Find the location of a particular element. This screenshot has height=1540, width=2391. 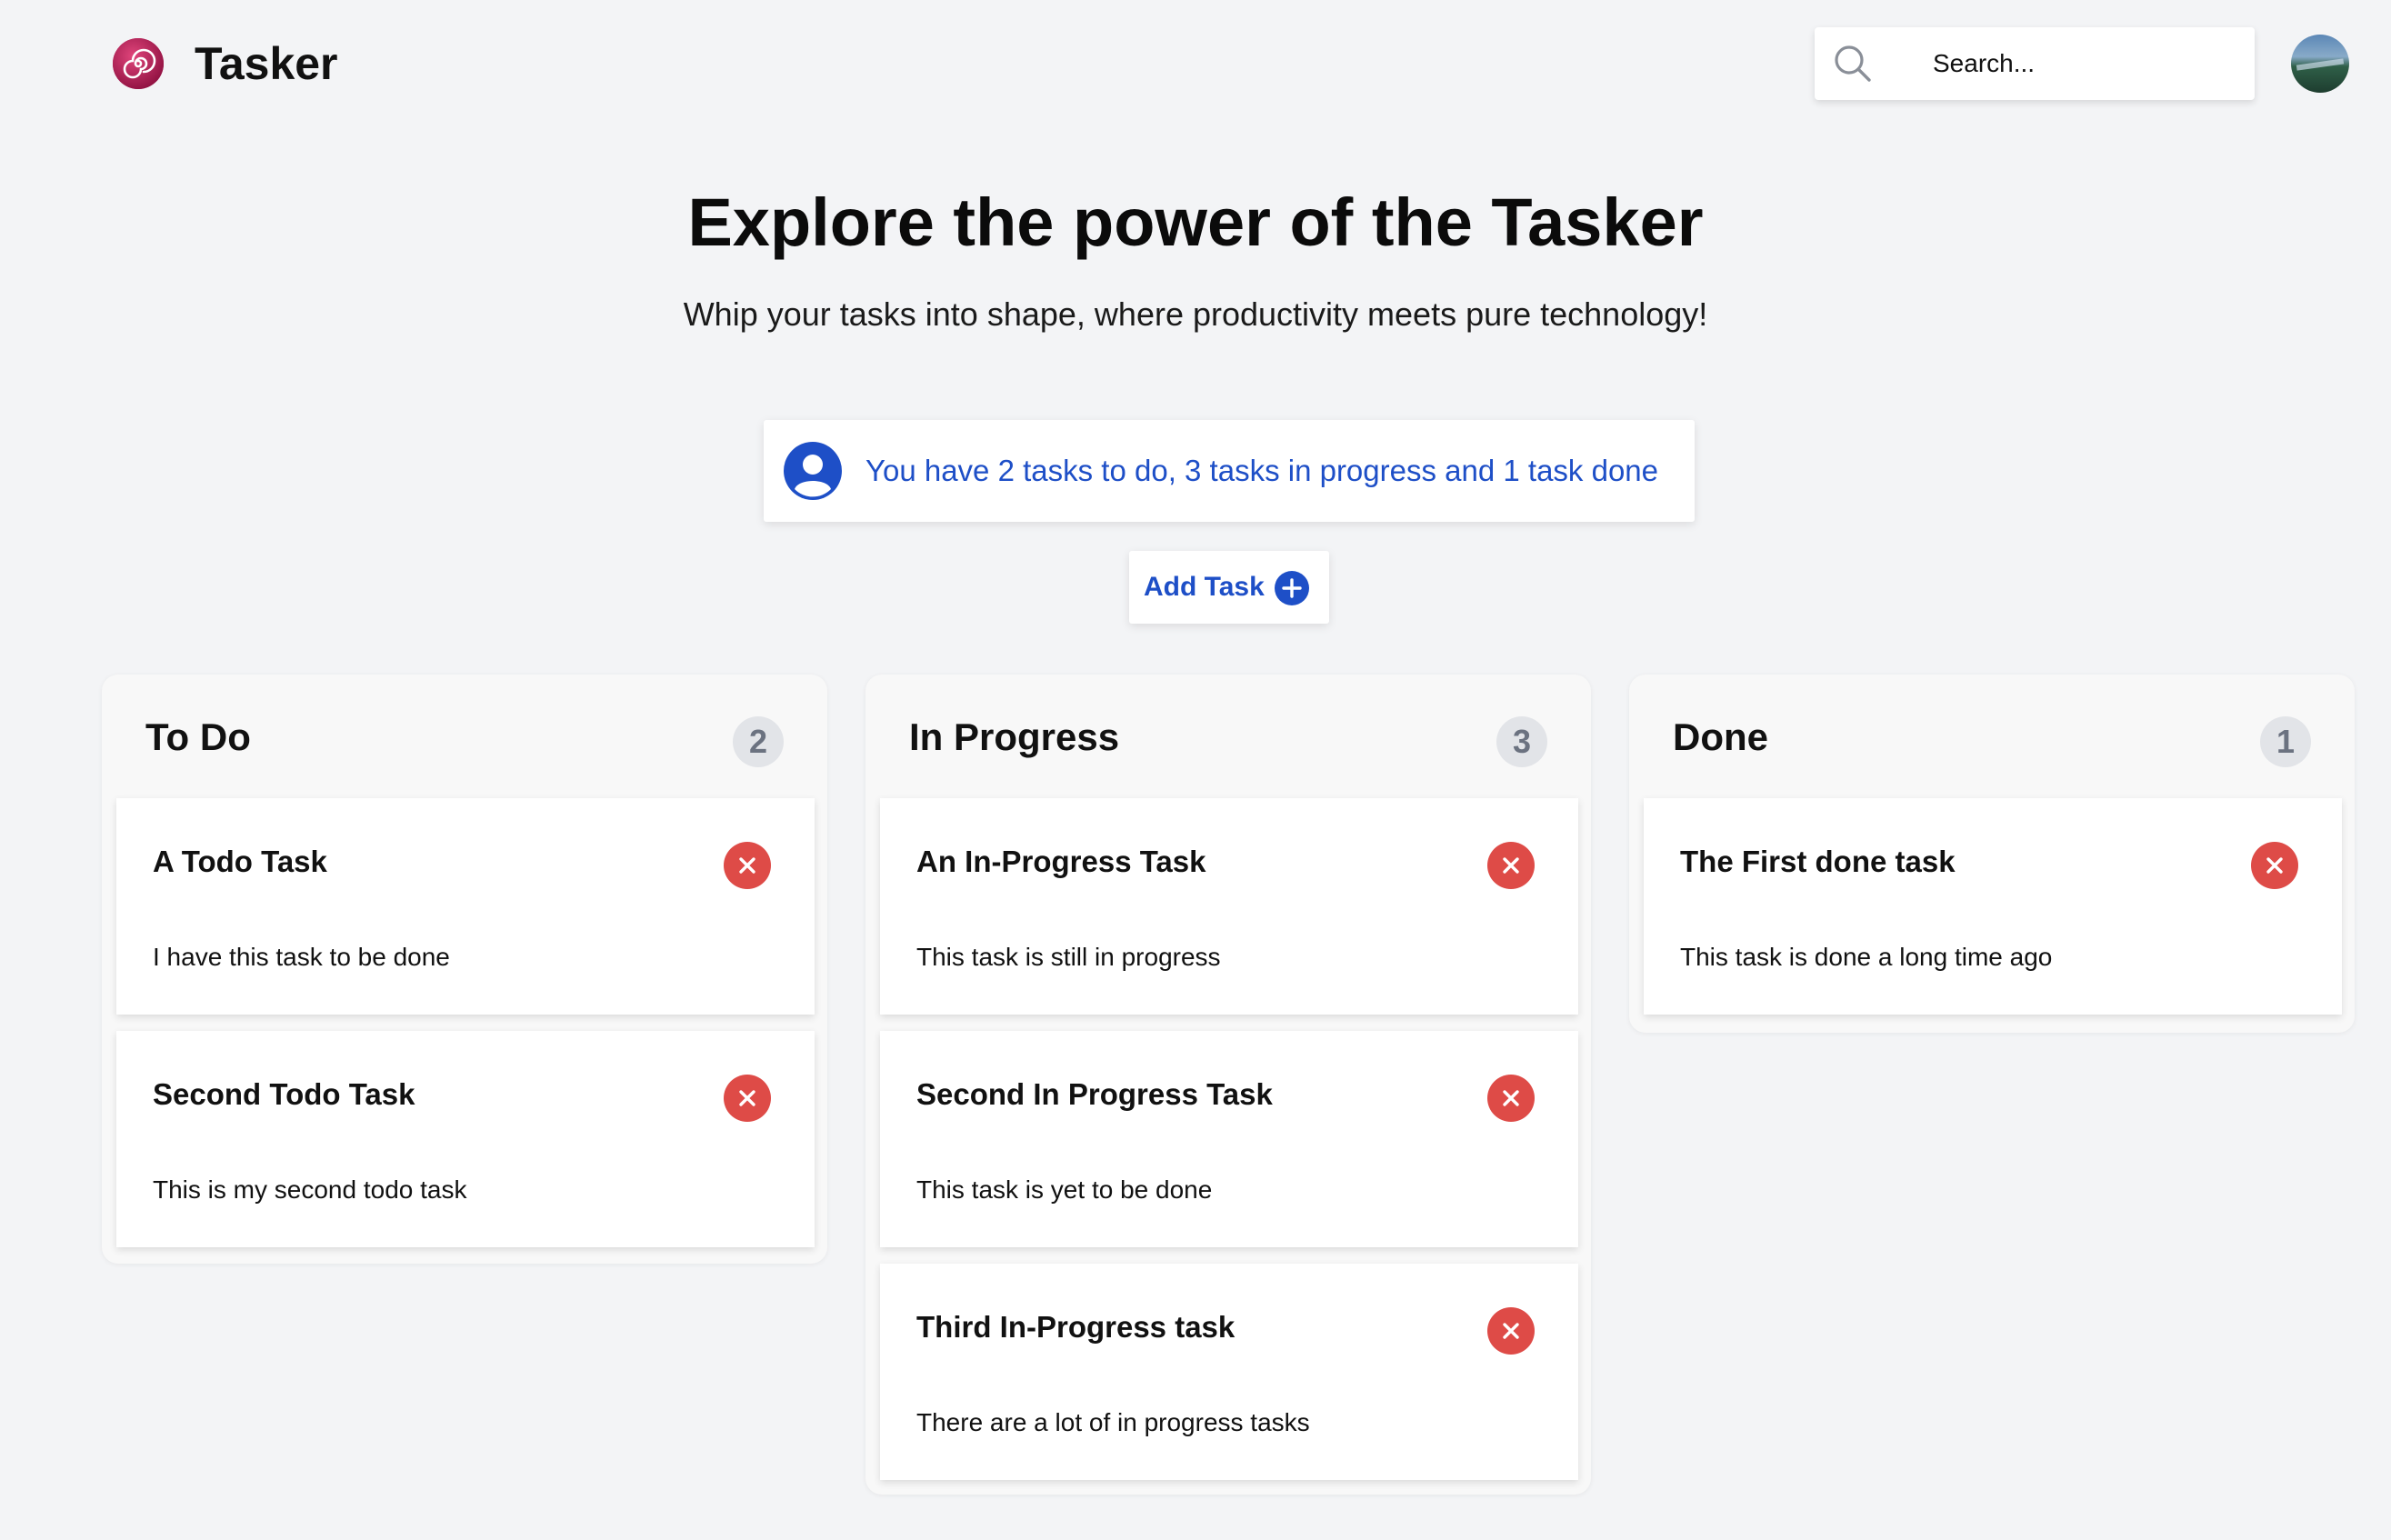

plus-circle-icon is located at coordinates (1292, 588).